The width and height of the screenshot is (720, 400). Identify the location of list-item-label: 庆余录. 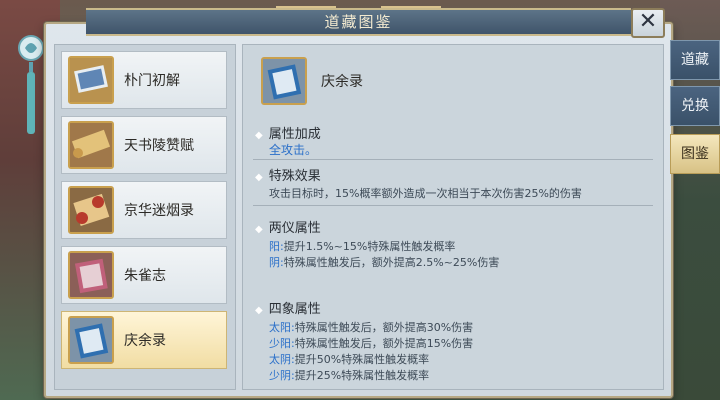
(145, 341).